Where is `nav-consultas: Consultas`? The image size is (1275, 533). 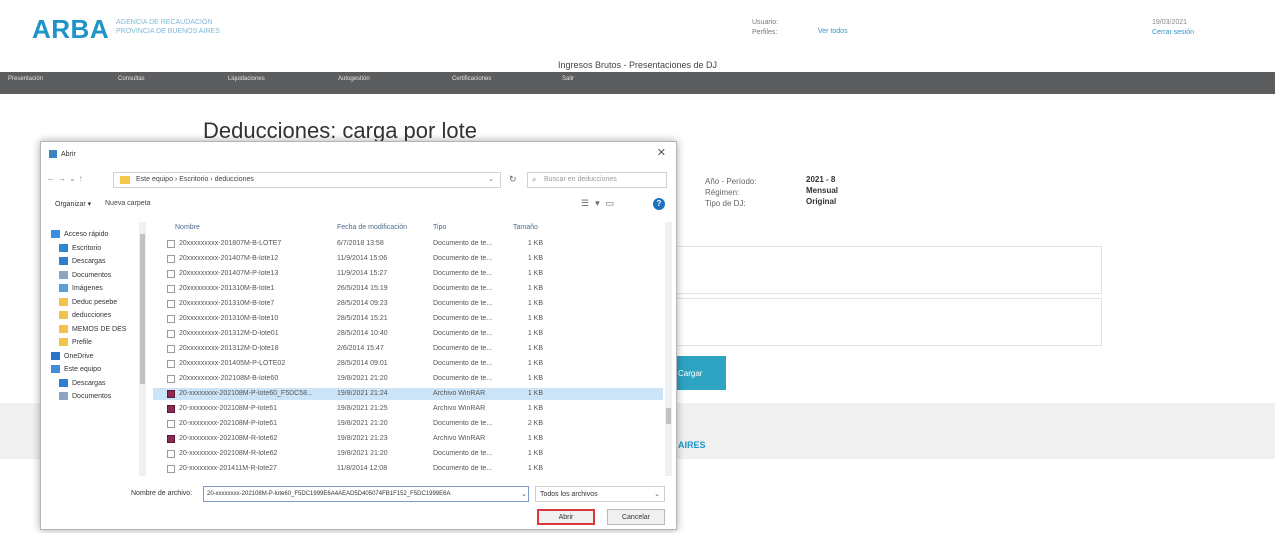 nav-consultas: Consultas is located at coordinates (131, 79).